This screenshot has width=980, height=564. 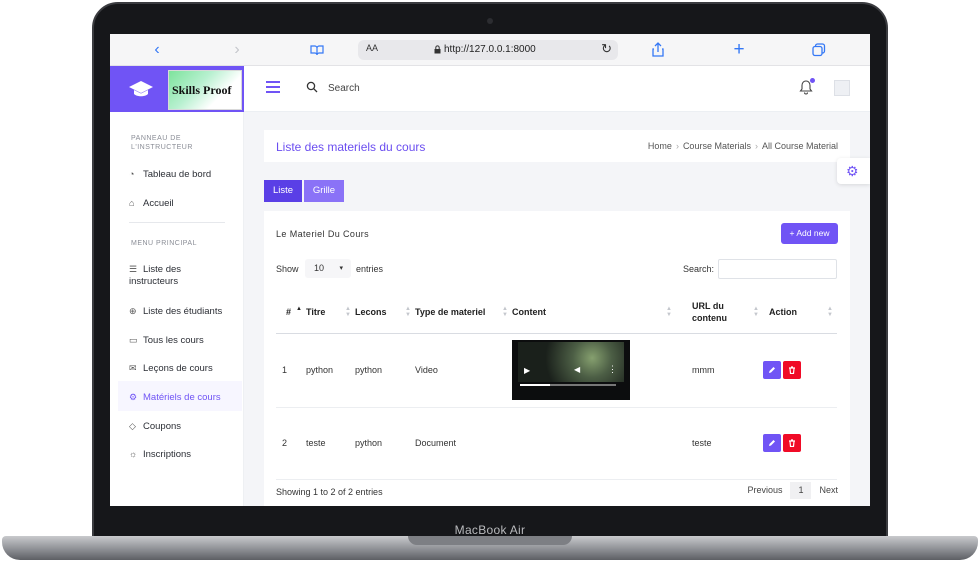 I want to click on show-label: Show, so click(x=287, y=269).